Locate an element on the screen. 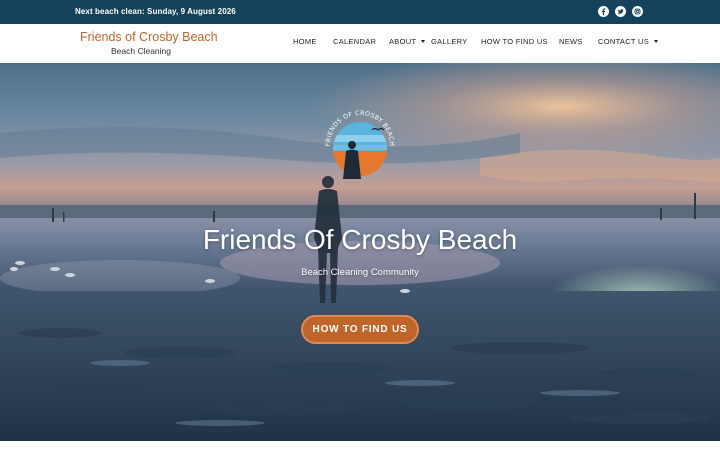 The width and height of the screenshot is (720, 450). nav-home: HOME is located at coordinates (305, 43).